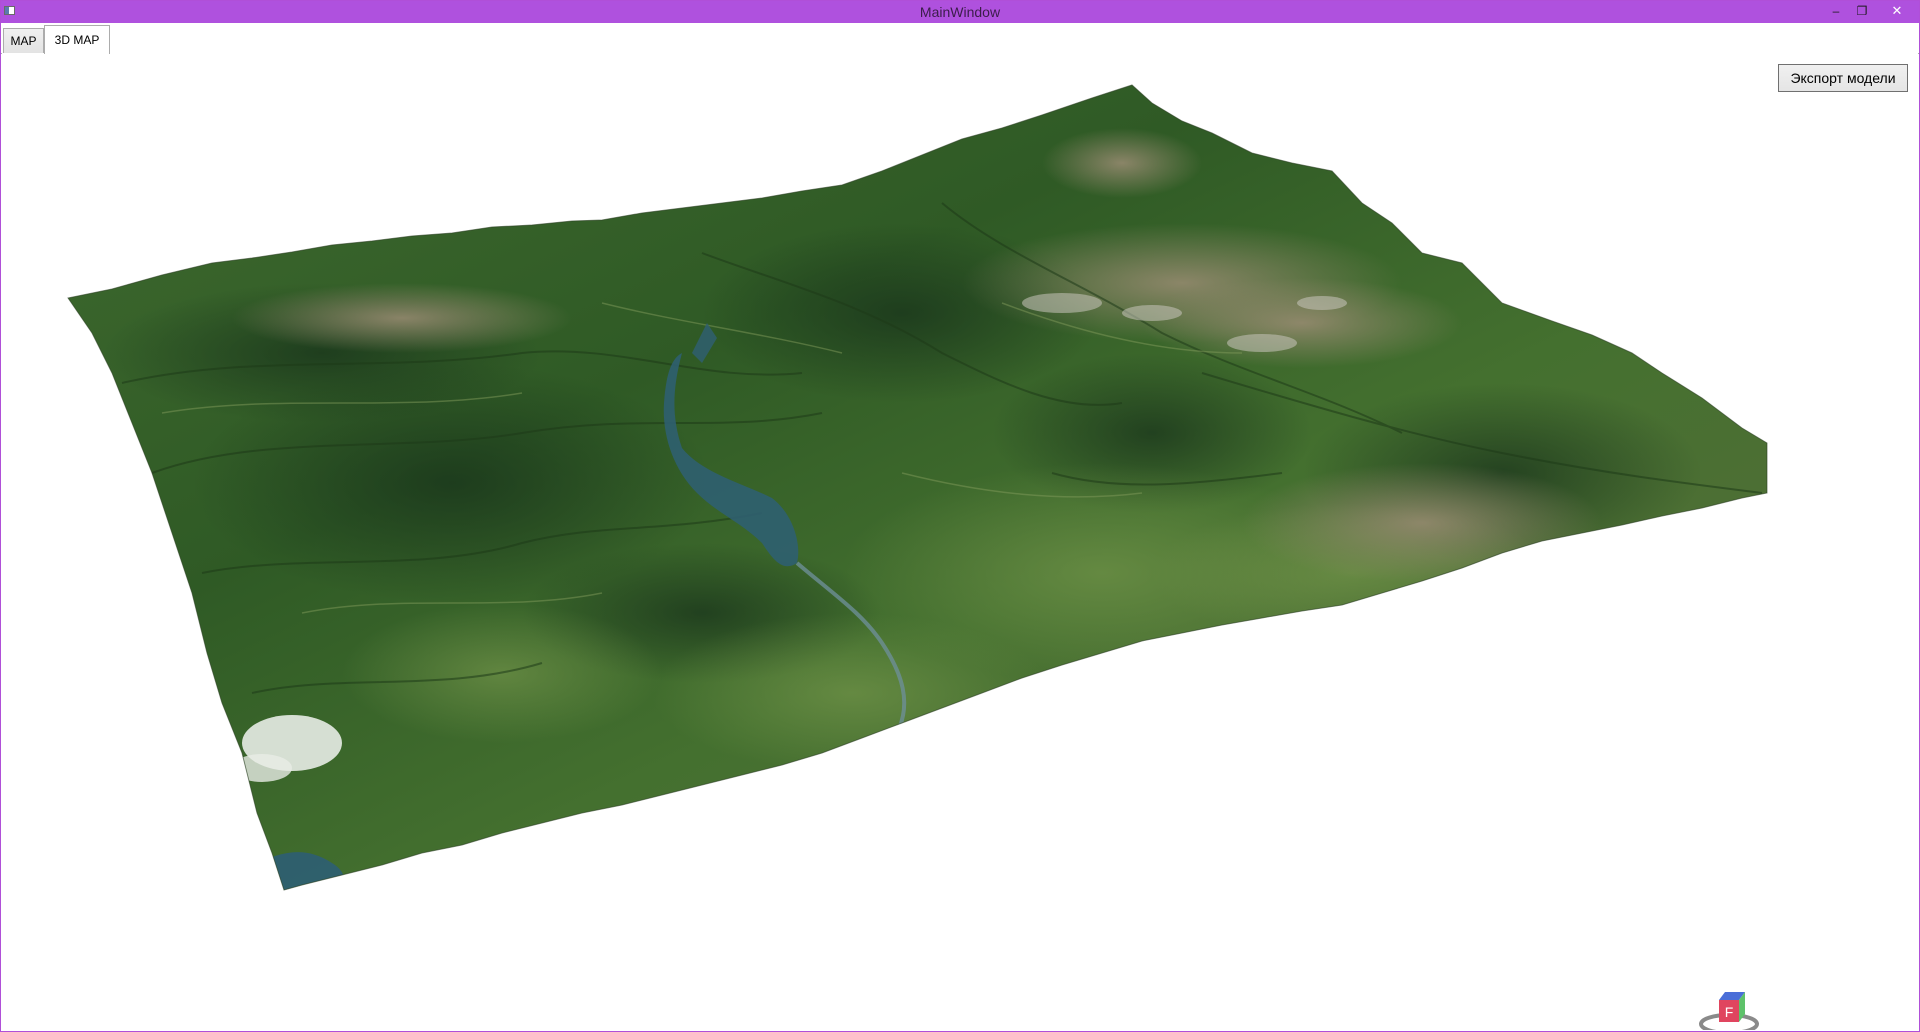 The width and height of the screenshot is (1920, 1032). Describe the element at coordinates (1862, 11) in the screenshot. I see `restore-button: ❐` at that location.